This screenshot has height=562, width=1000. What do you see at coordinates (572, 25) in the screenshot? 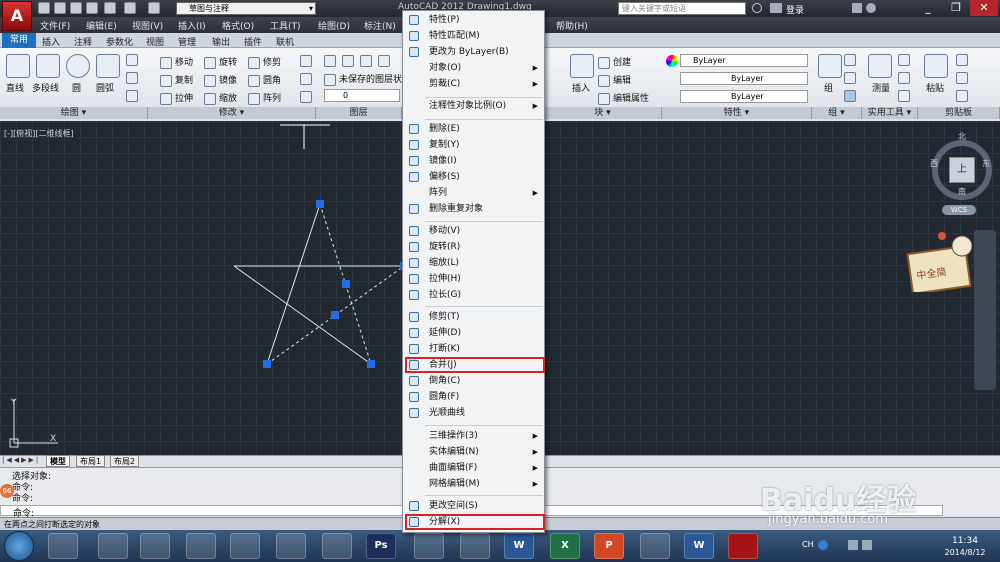
I see `menu-help: 帮助(H)` at bounding box center [572, 25].